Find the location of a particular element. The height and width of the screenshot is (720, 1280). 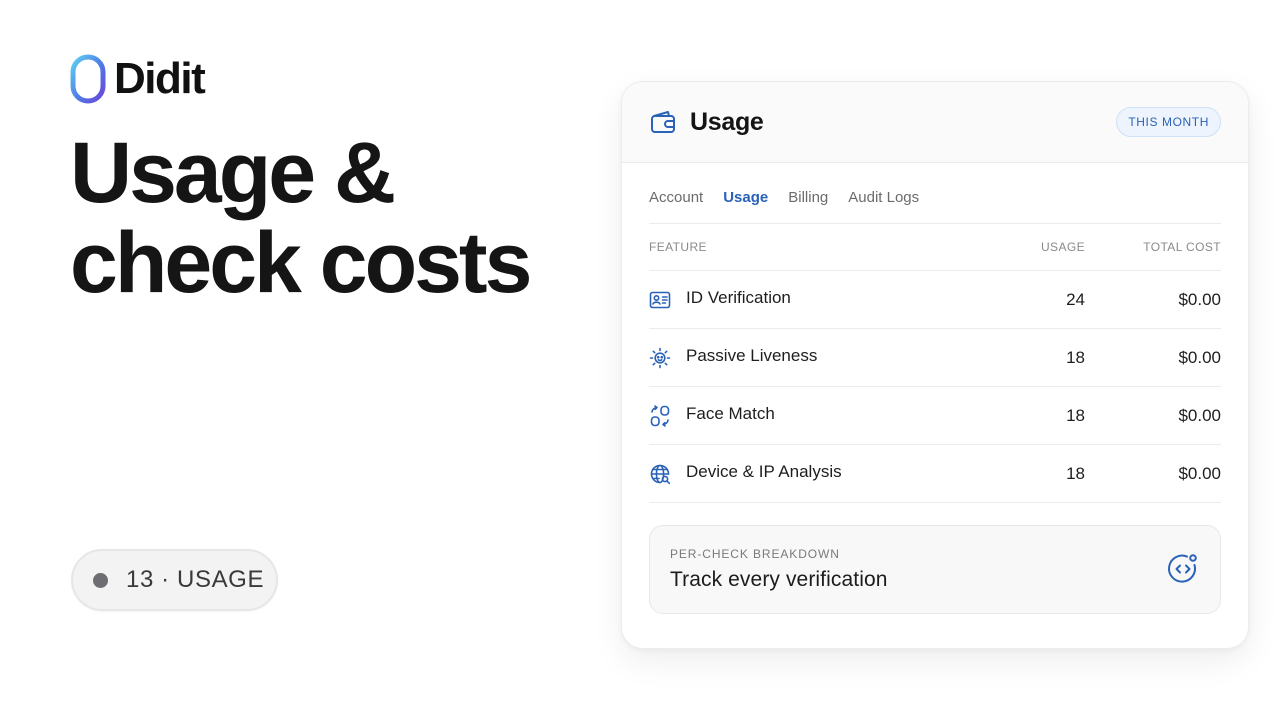

headline-line-1: Usage & is located at coordinates (233, 173).